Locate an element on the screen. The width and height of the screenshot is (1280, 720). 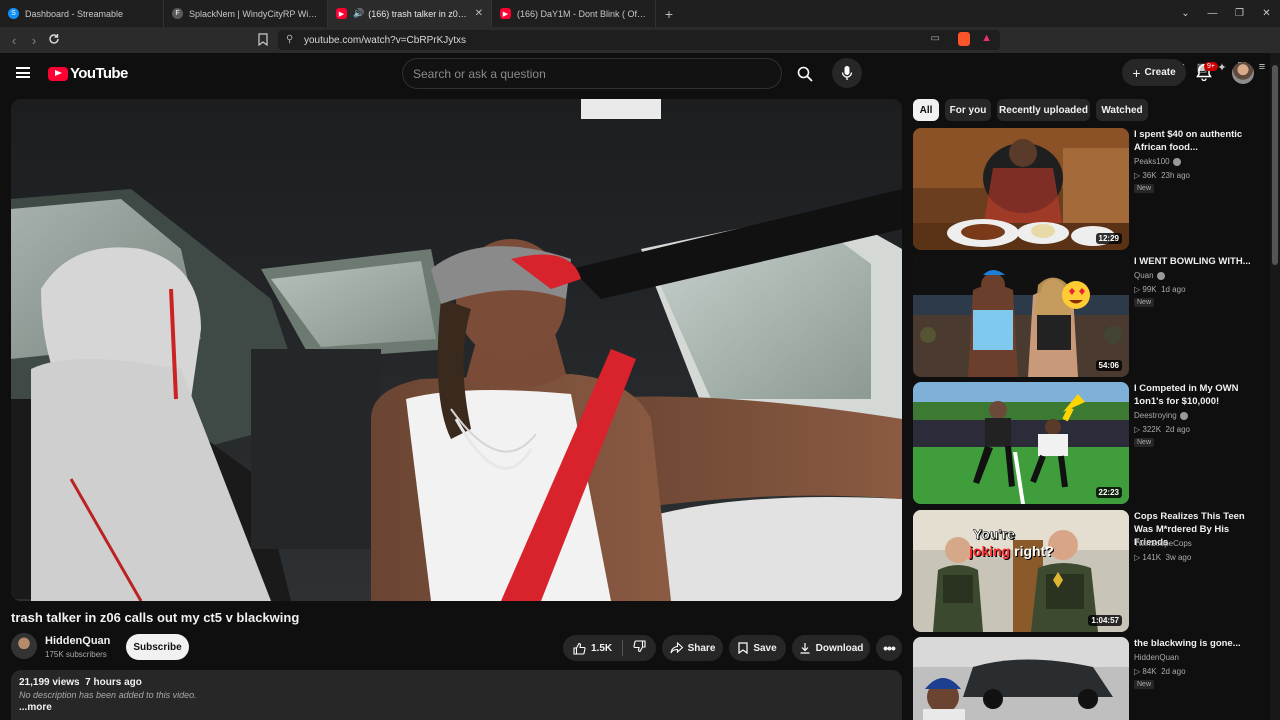
youtube-favicon-icon: ▶ is located at coordinates (505, 13).